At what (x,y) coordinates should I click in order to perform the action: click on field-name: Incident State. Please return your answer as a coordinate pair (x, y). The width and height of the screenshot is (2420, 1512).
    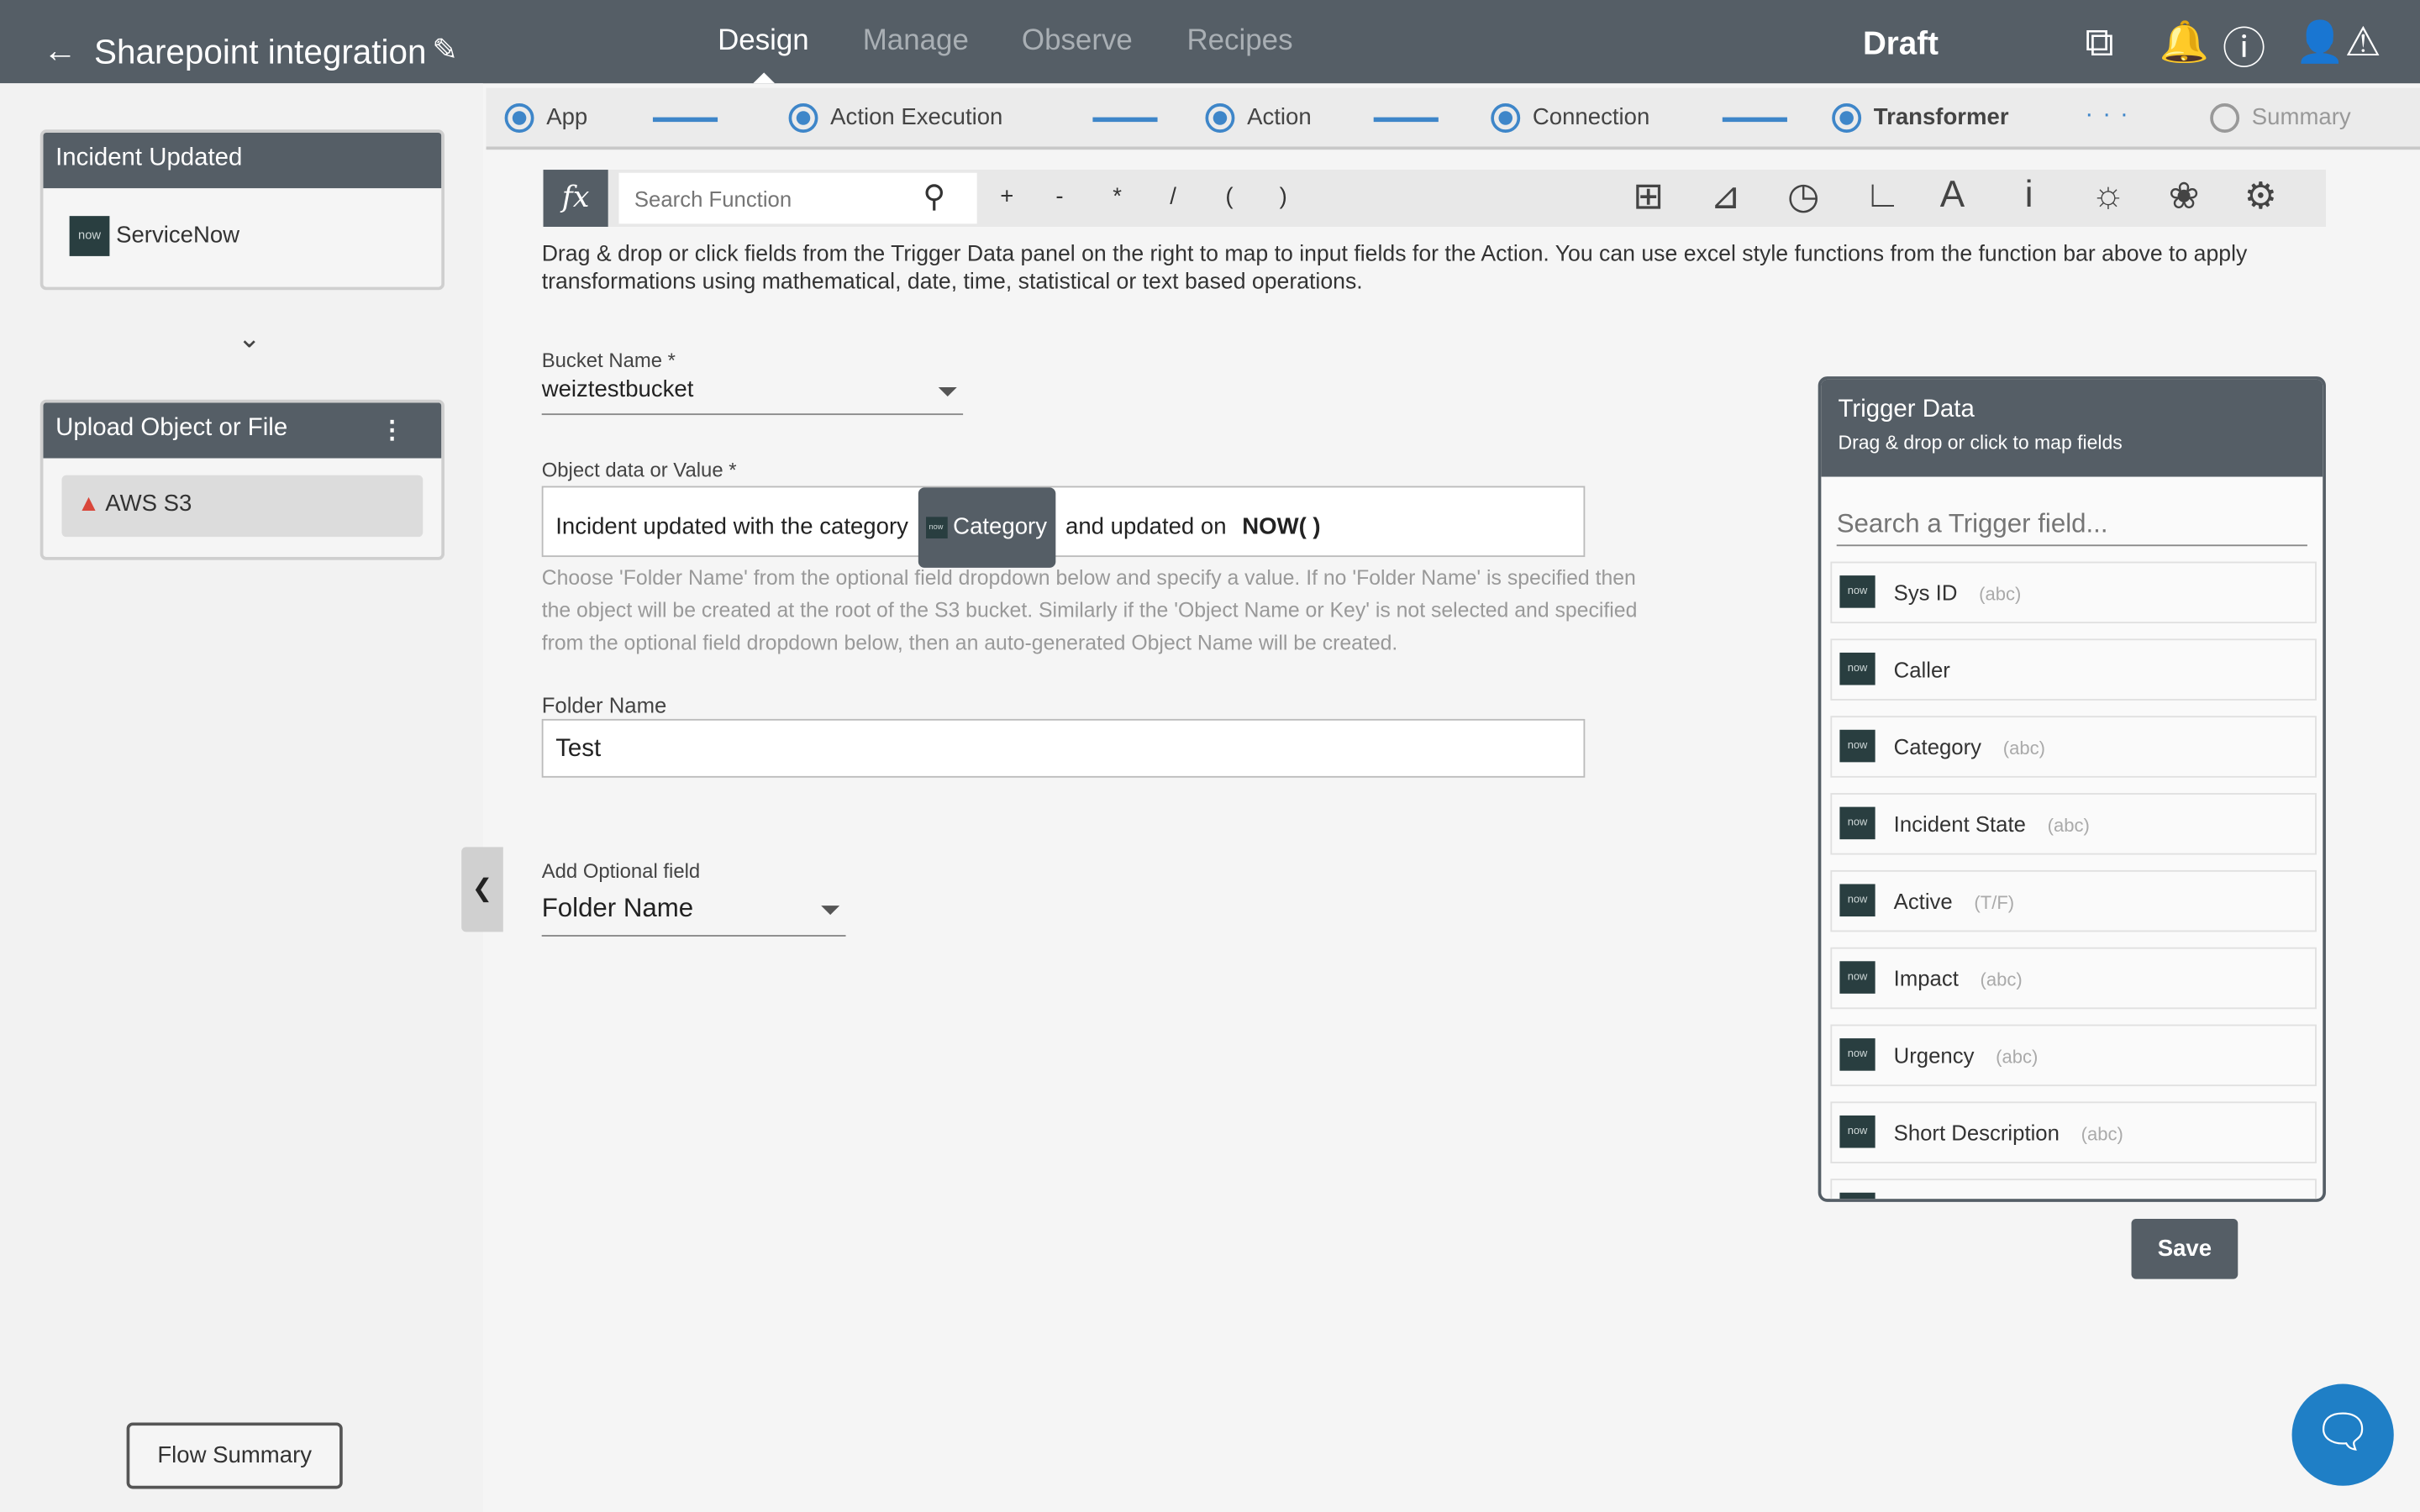
    Looking at the image, I should click on (1960, 824).